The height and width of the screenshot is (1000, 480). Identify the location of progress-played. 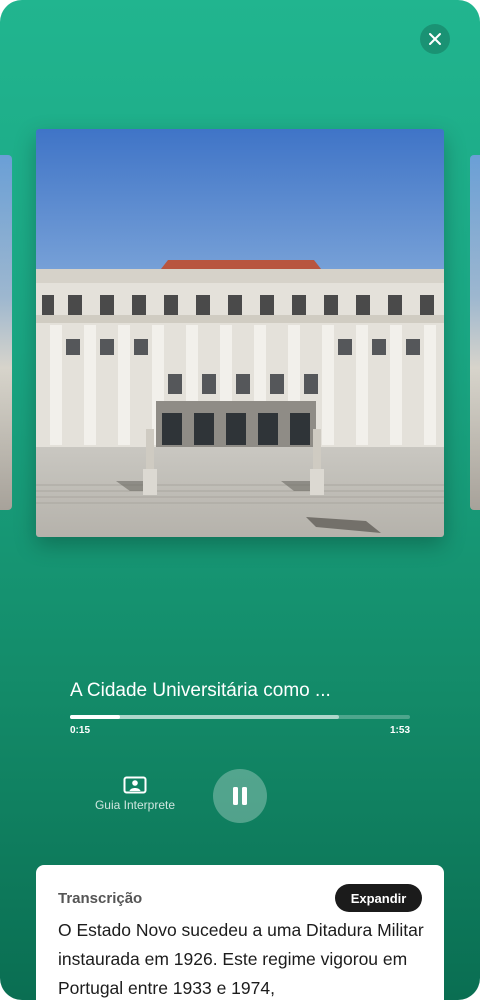
(95, 717).